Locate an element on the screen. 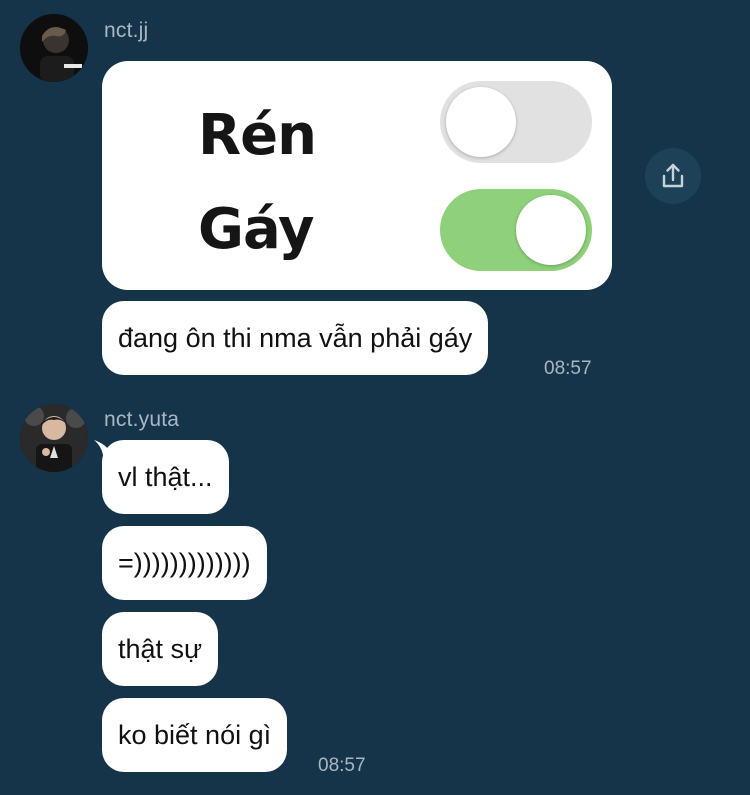 The width and height of the screenshot is (750, 795). toggle-label-gay: Gáy is located at coordinates (256, 229).